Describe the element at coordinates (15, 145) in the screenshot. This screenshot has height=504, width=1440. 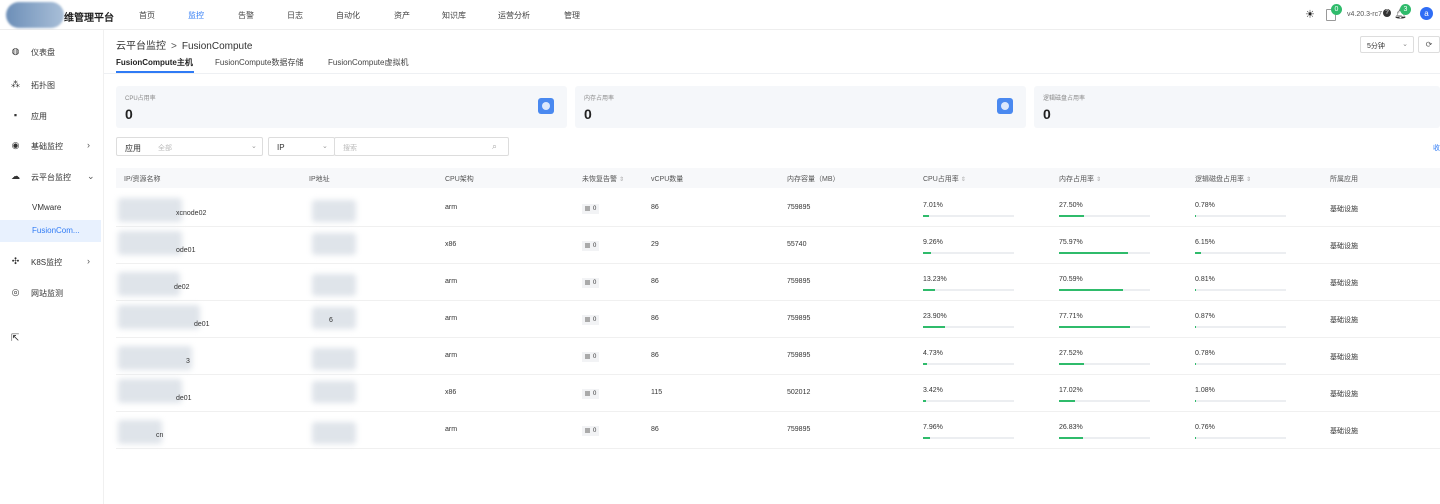
I see `camera-icon: ◉` at that location.